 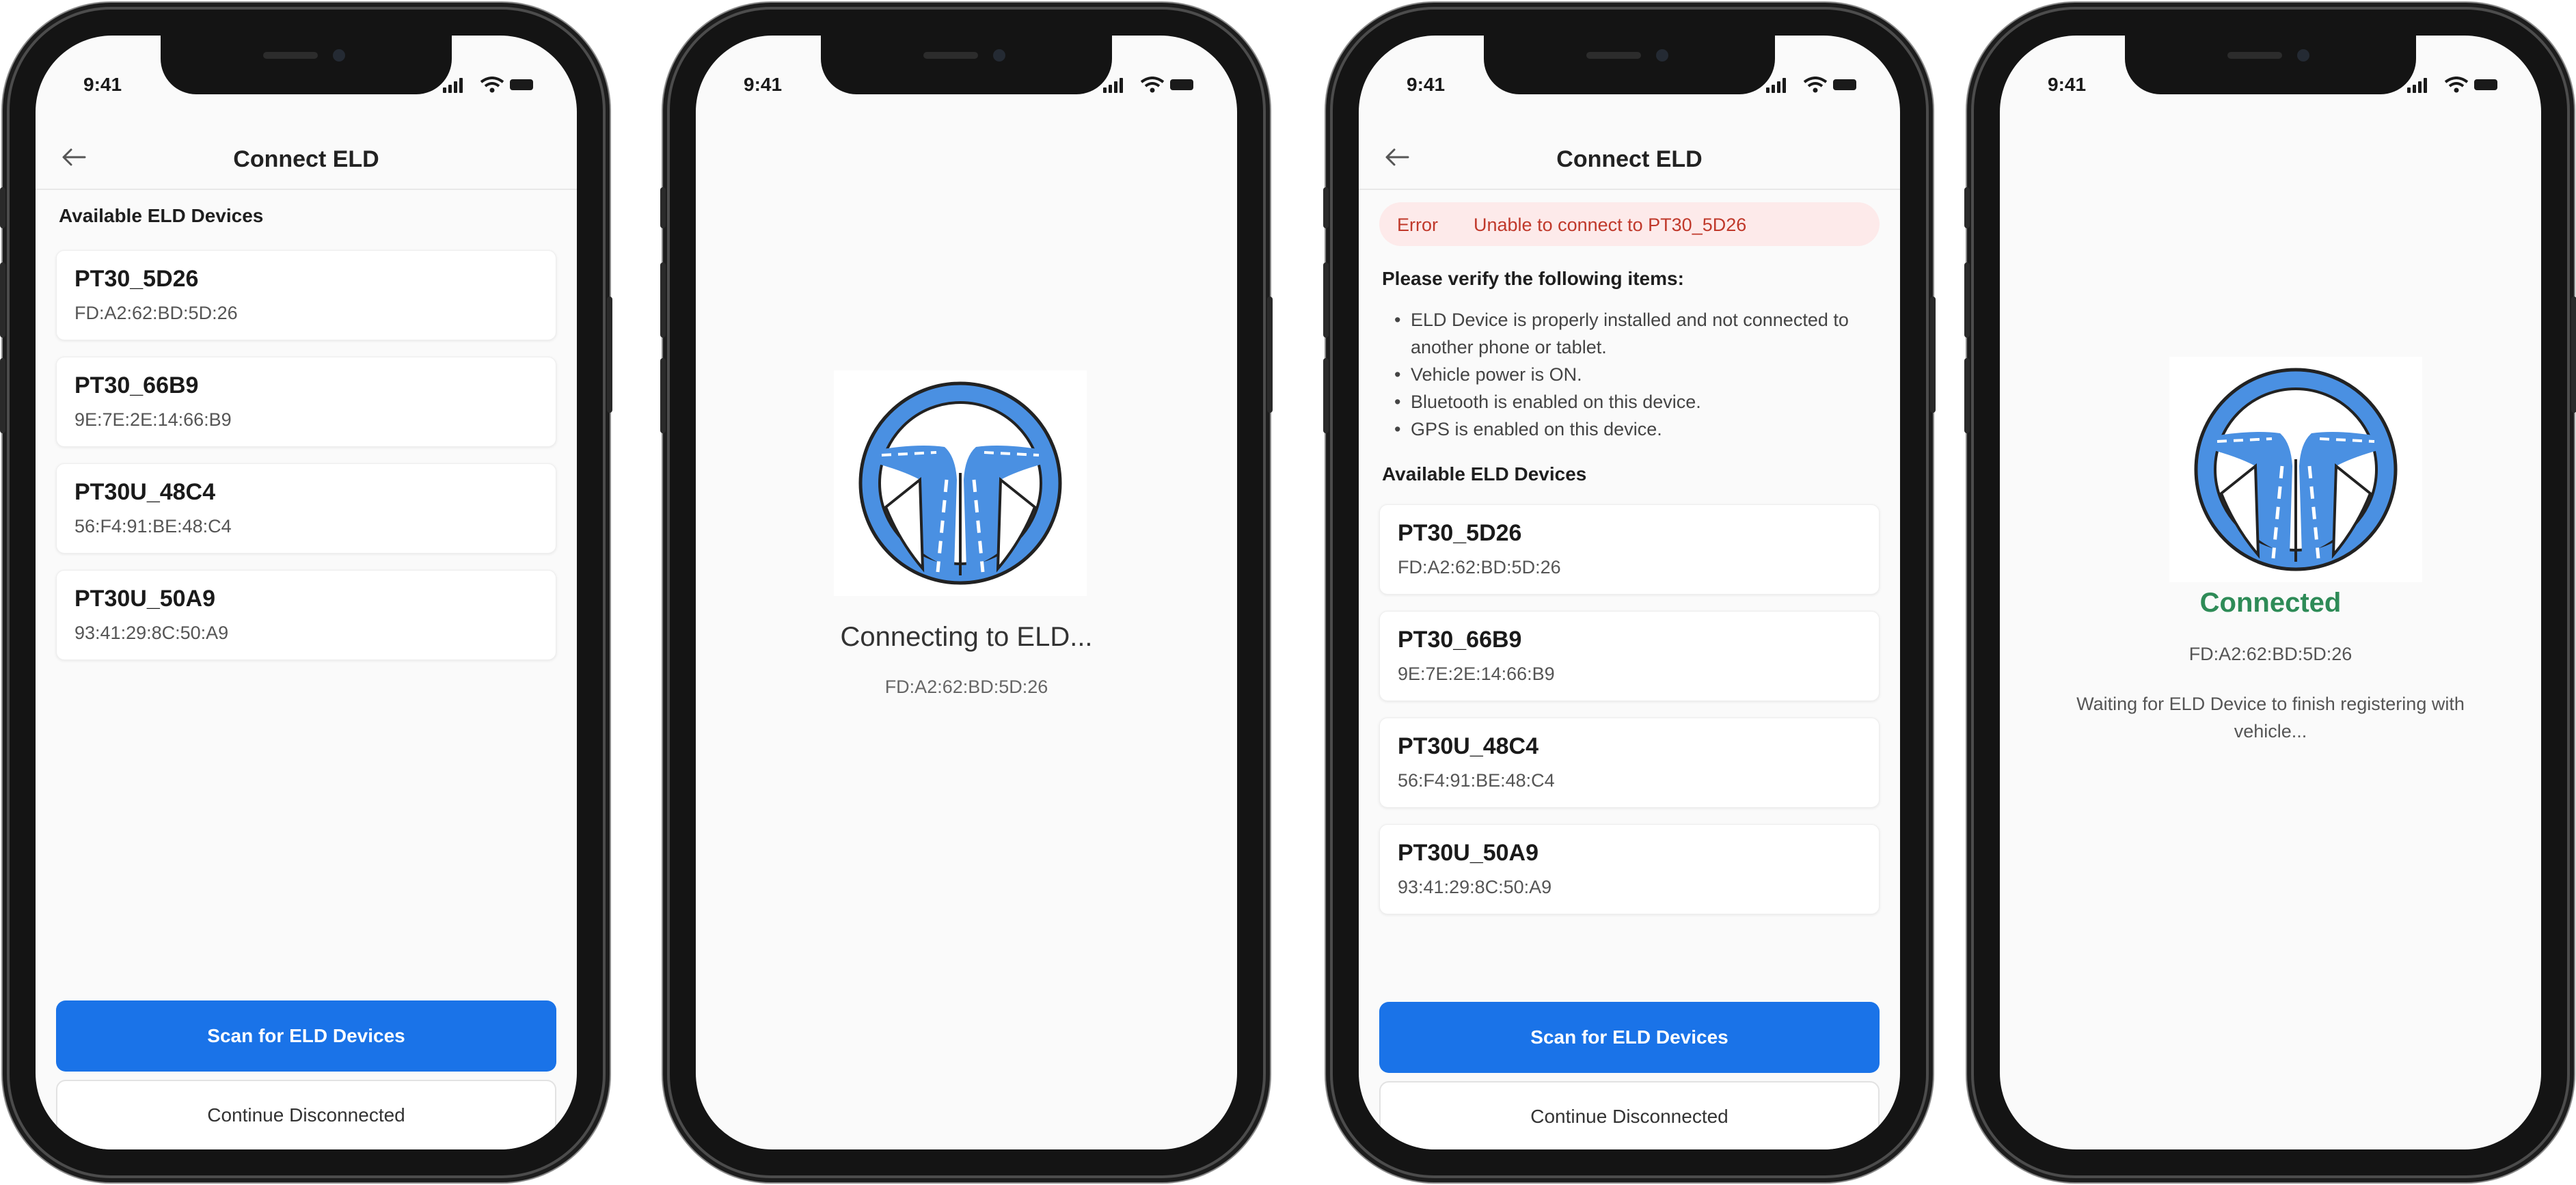 I want to click on list-item: Vehicle power is ON., so click(x=1634, y=375).